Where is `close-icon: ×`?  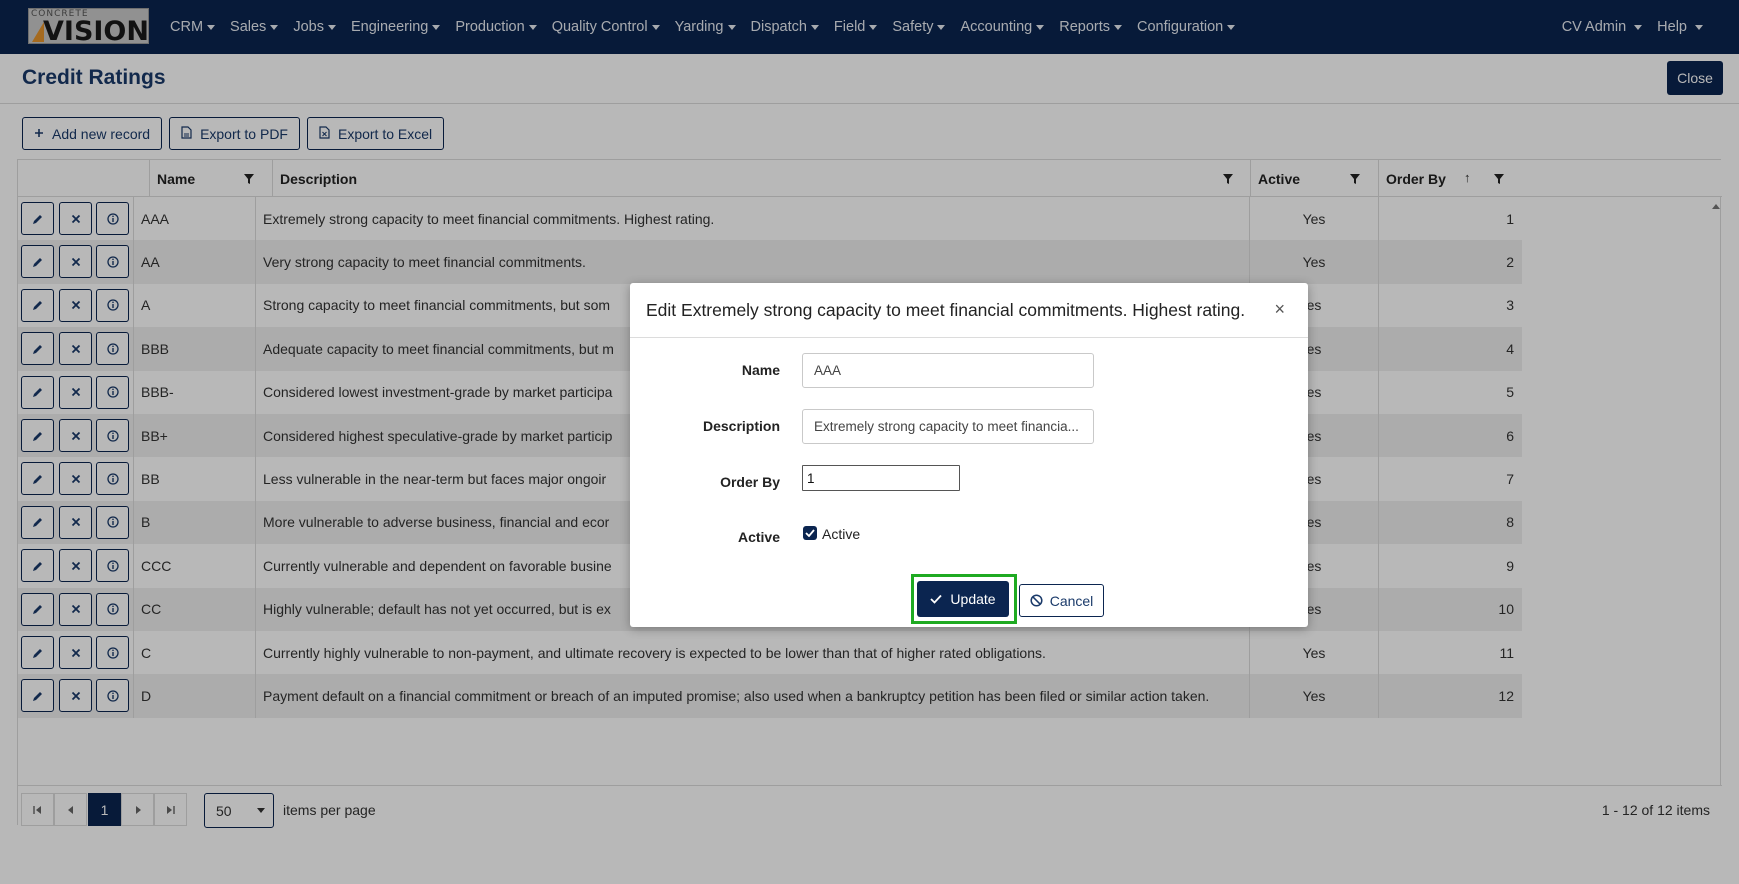 close-icon: × is located at coordinates (1279, 309).